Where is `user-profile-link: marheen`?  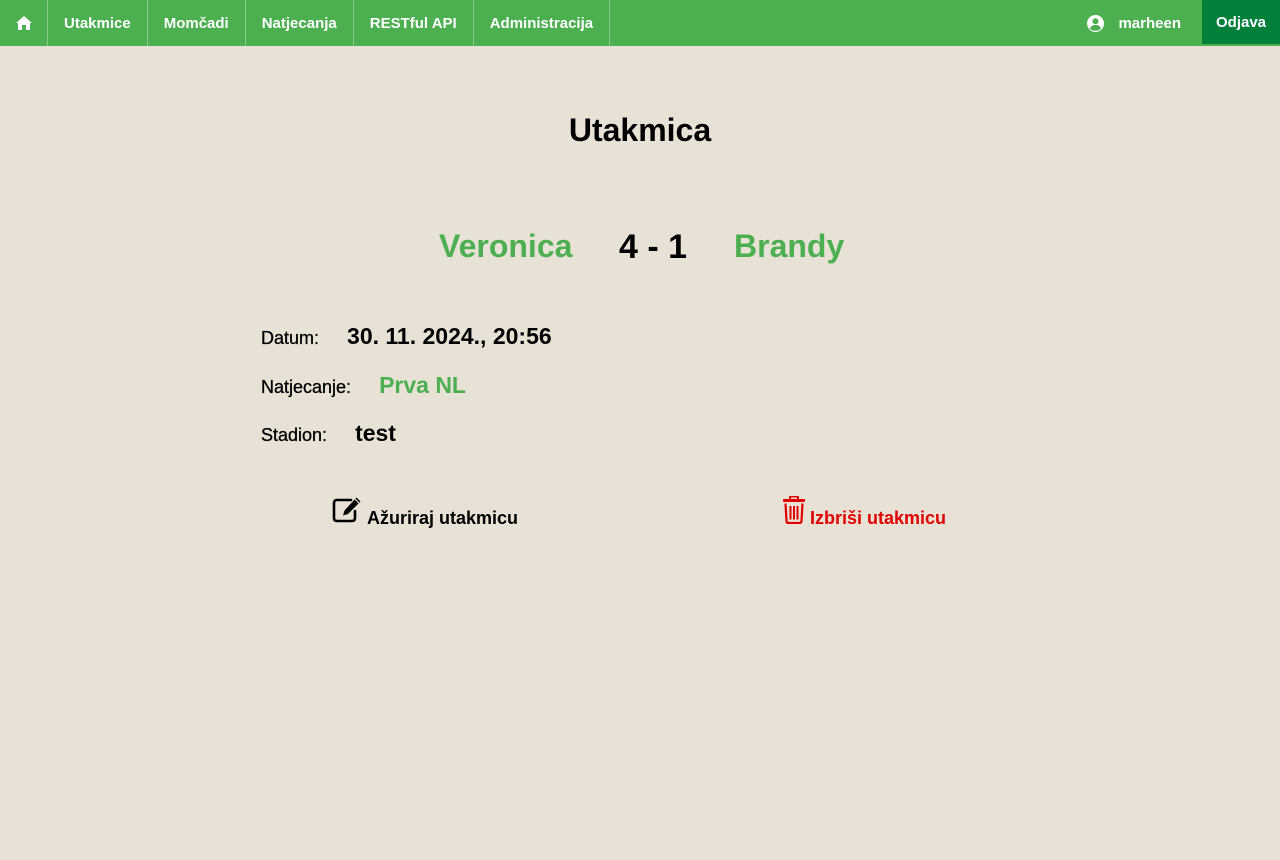
user-profile-link: marheen is located at coordinates (1144, 23).